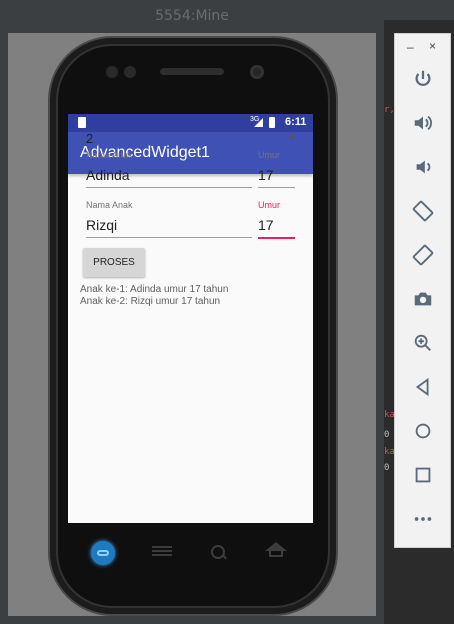 Image resolution: width=454 pixels, height=624 pixels. Describe the element at coordinates (257, 72) in the screenshot. I see `camera-lens-icon` at that location.